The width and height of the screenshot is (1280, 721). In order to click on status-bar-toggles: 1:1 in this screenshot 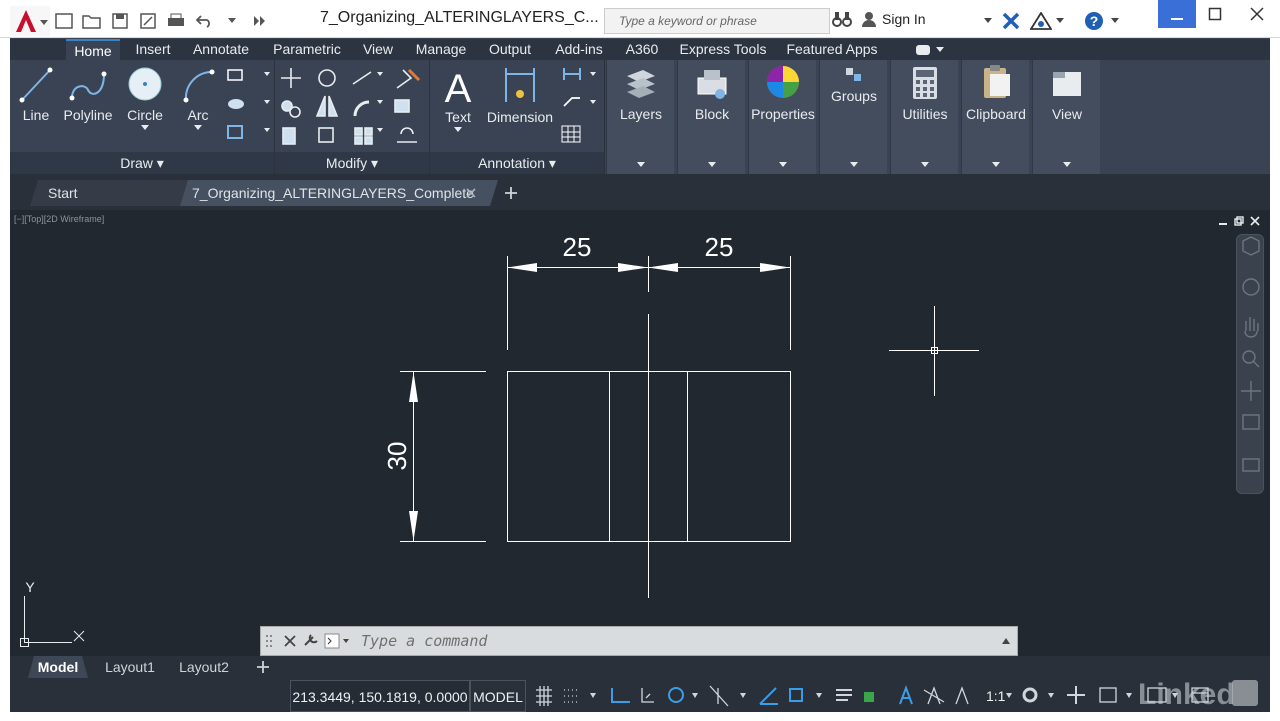, I will do `click(872, 696)`.